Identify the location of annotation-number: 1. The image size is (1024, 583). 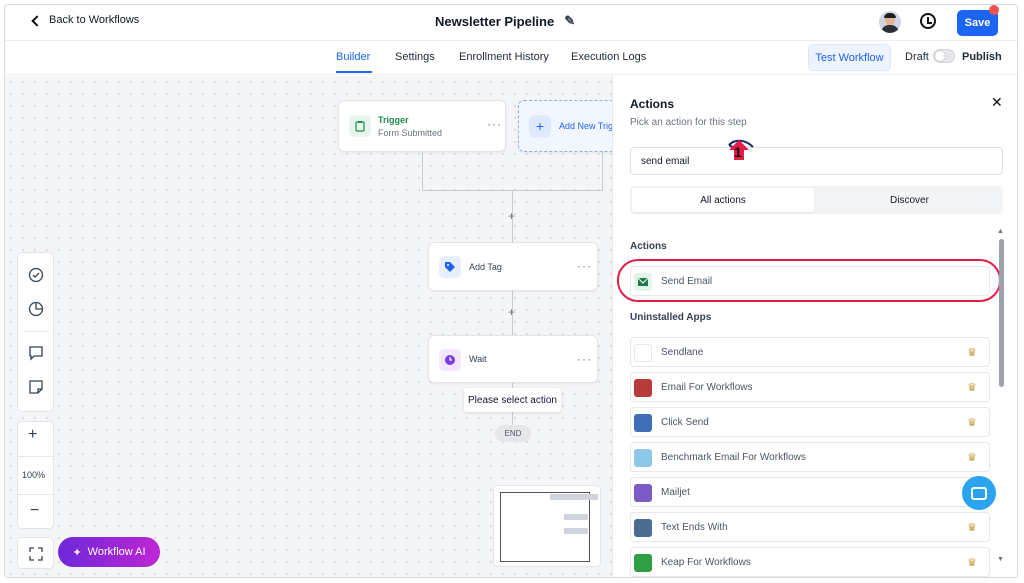
(738, 152).